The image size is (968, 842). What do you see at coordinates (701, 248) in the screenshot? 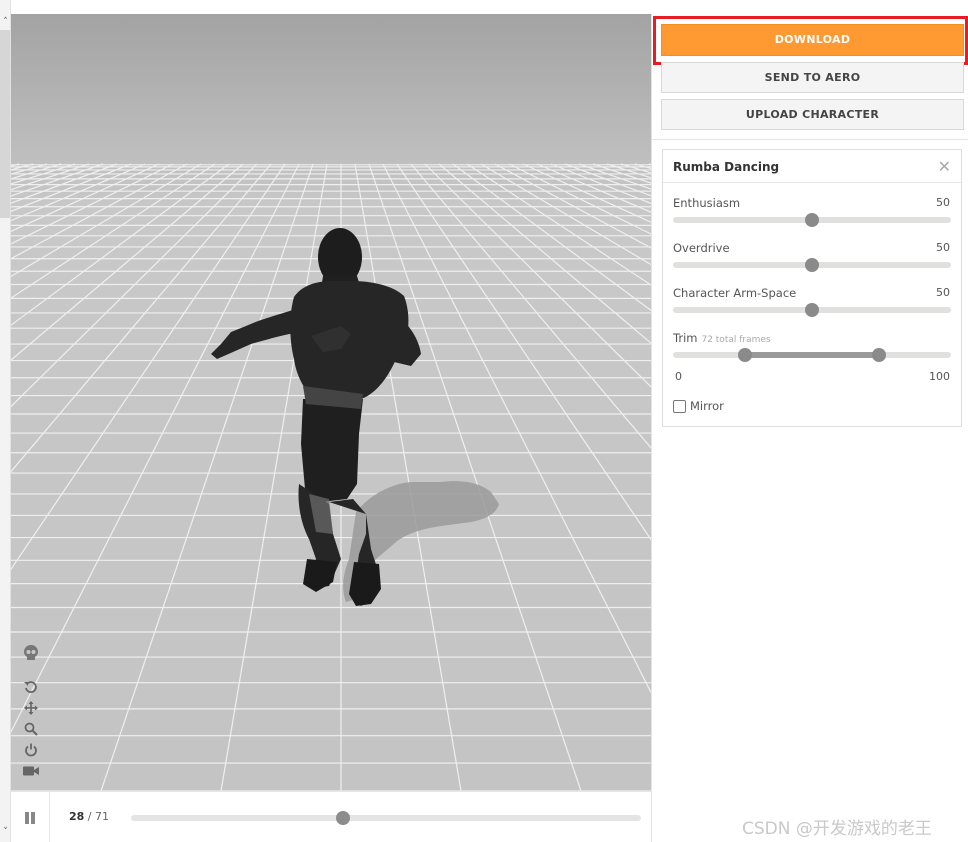
I see `overdrive-label: Overdrive` at bounding box center [701, 248].